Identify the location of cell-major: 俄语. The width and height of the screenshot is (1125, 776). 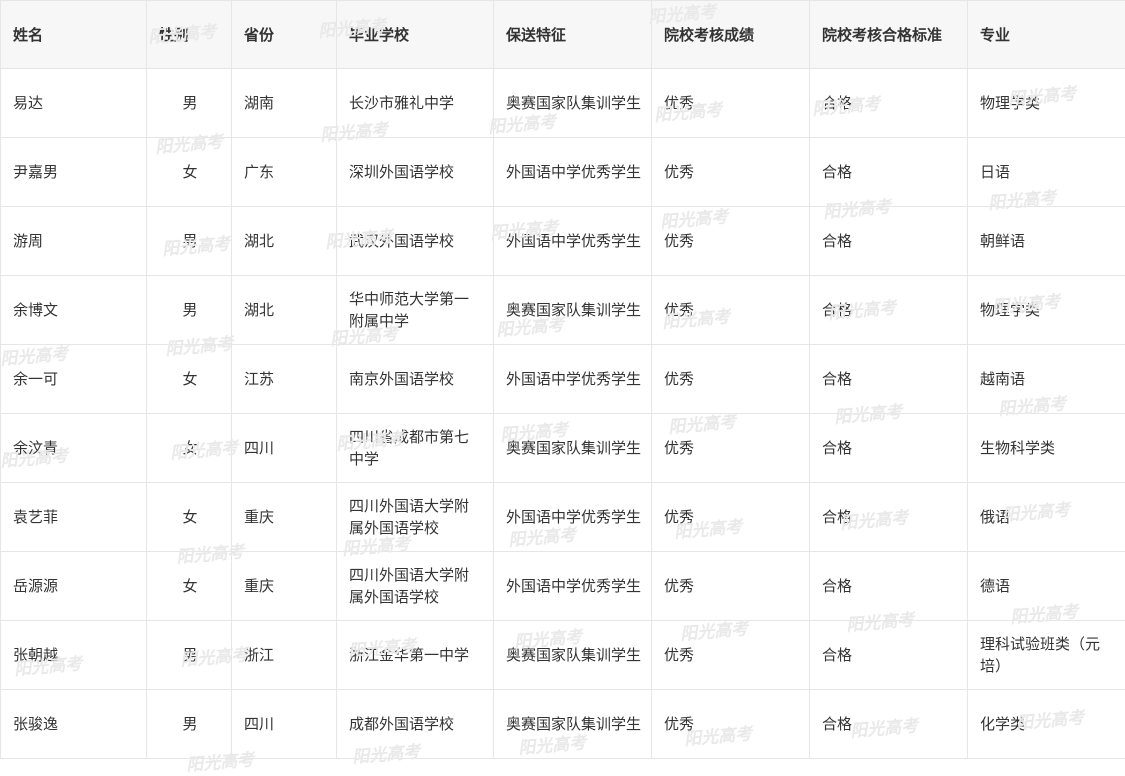
(1046, 517).